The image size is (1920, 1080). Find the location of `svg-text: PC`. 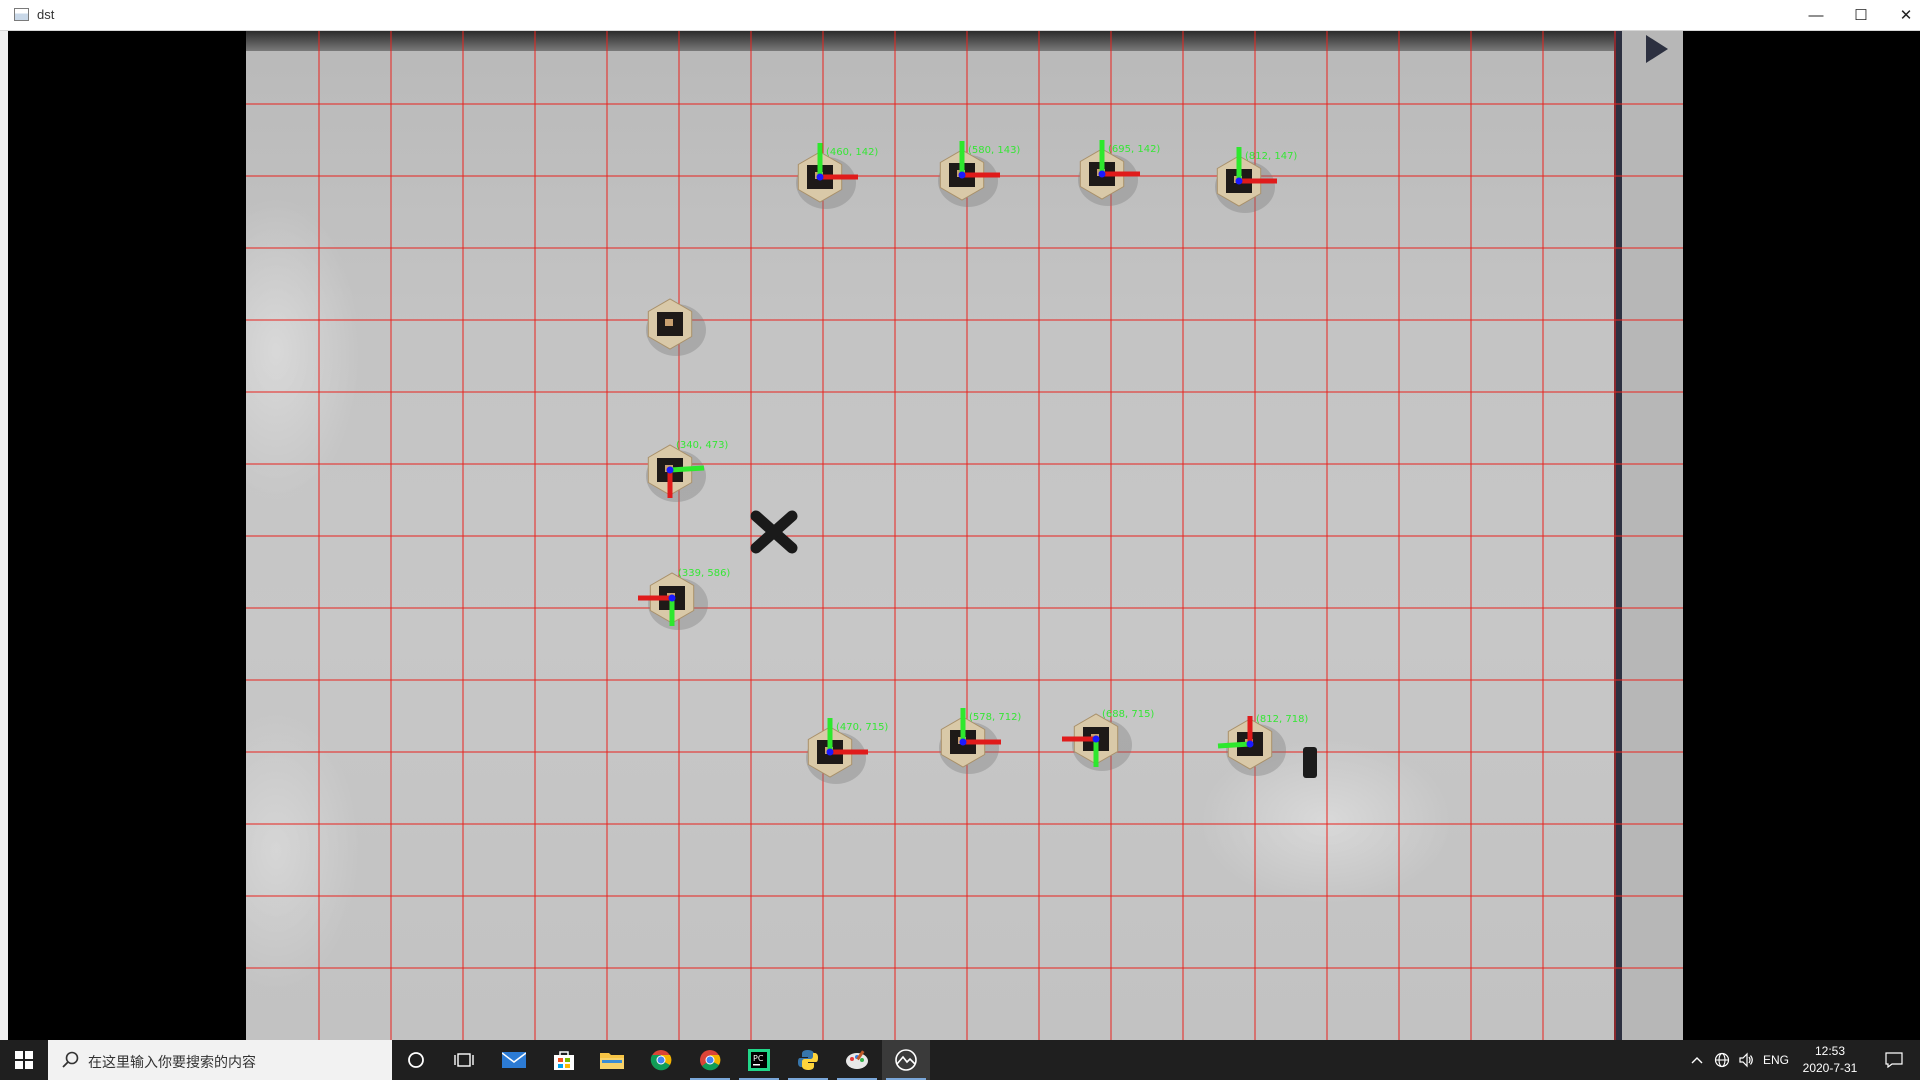

svg-text: PC is located at coordinates (758, 1058).